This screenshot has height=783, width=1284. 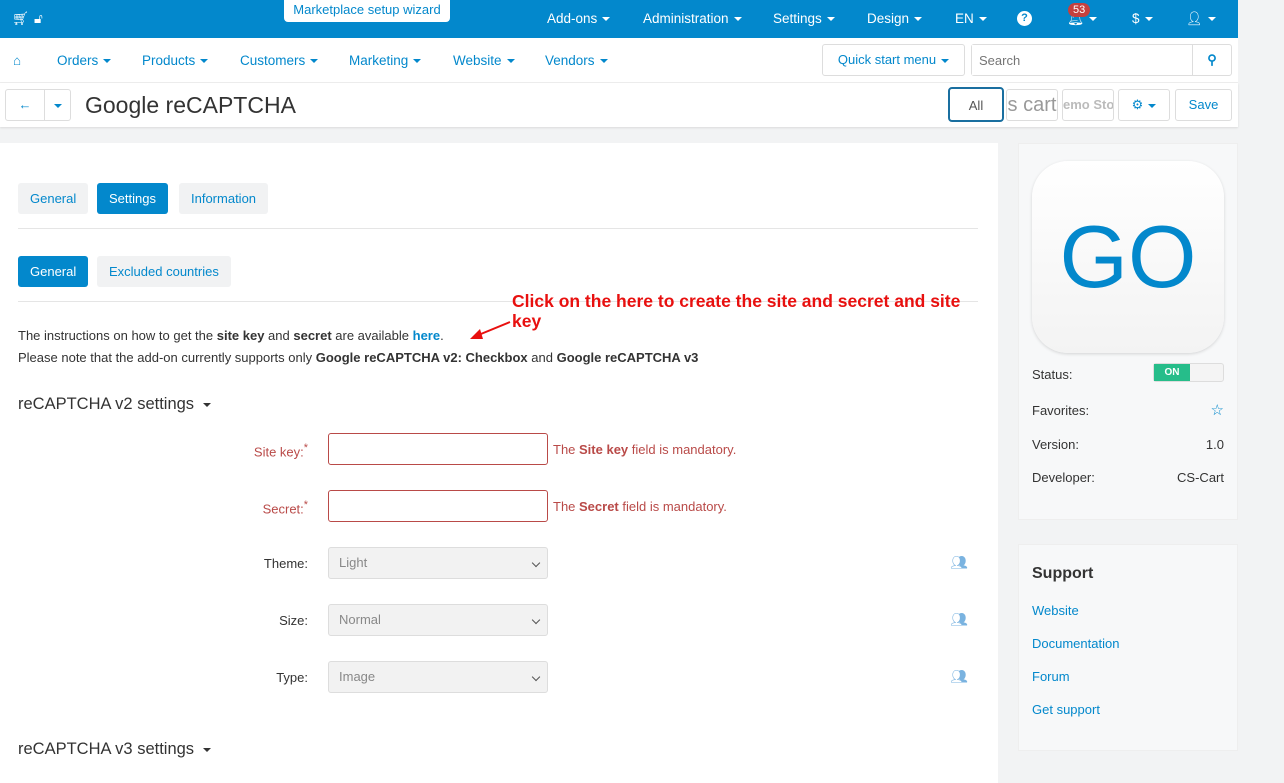 I want to click on save-button: Save, so click(x=1203, y=105).